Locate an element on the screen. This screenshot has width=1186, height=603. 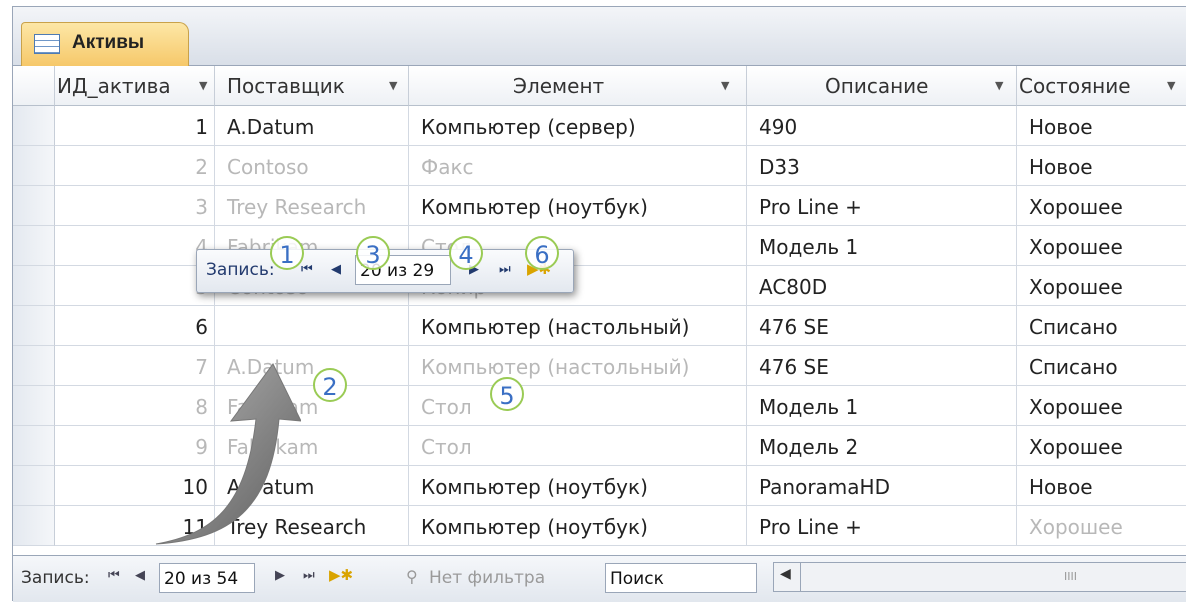
new-record-icon: ▶✱ is located at coordinates (341, 575).